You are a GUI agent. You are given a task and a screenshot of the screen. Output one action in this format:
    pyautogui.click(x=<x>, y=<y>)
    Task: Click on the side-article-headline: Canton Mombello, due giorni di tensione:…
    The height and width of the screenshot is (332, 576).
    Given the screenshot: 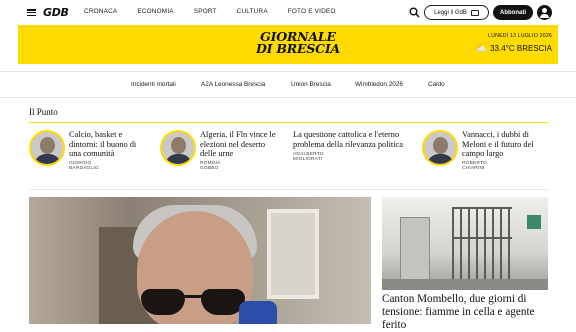 What is the action you would take?
    pyautogui.click(x=465, y=312)
    